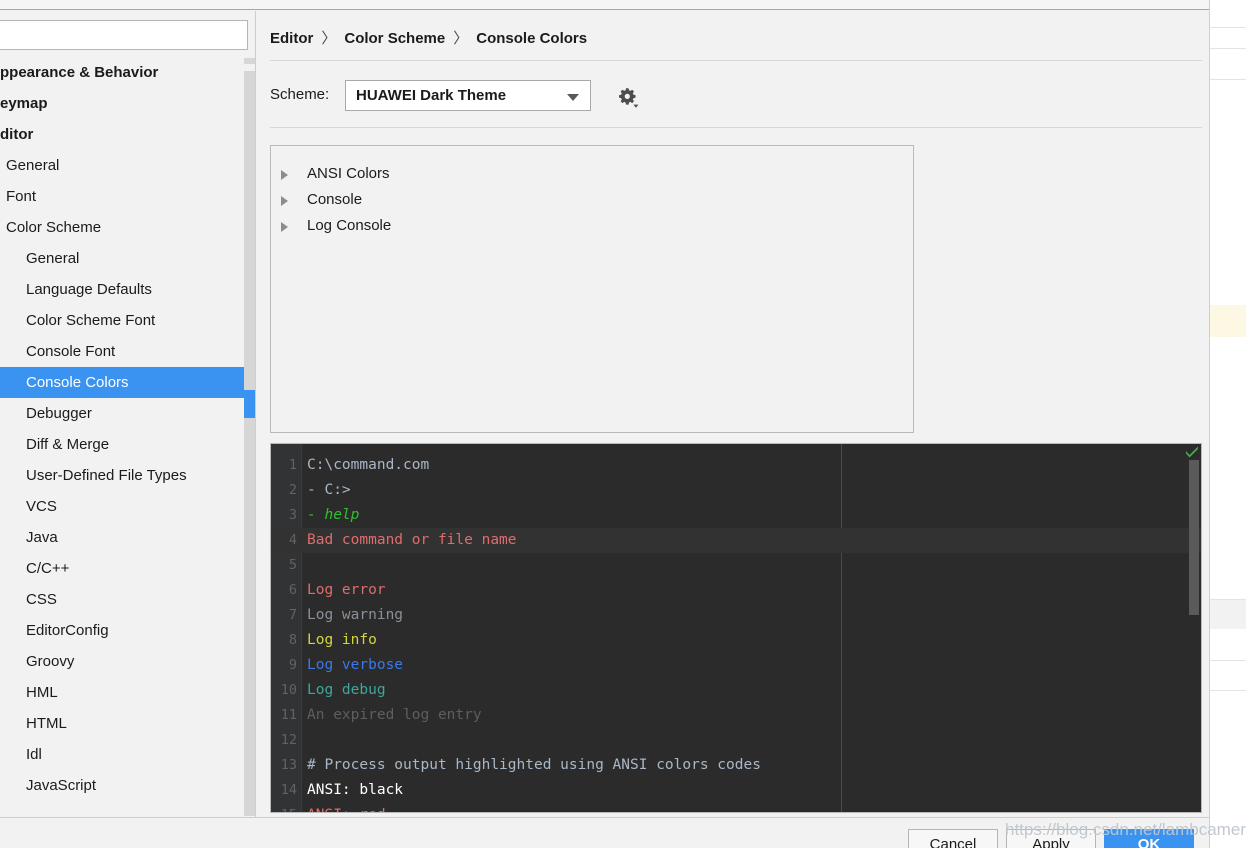 This screenshot has height=848, width=1246. I want to click on line-number: 3, so click(292, 515).